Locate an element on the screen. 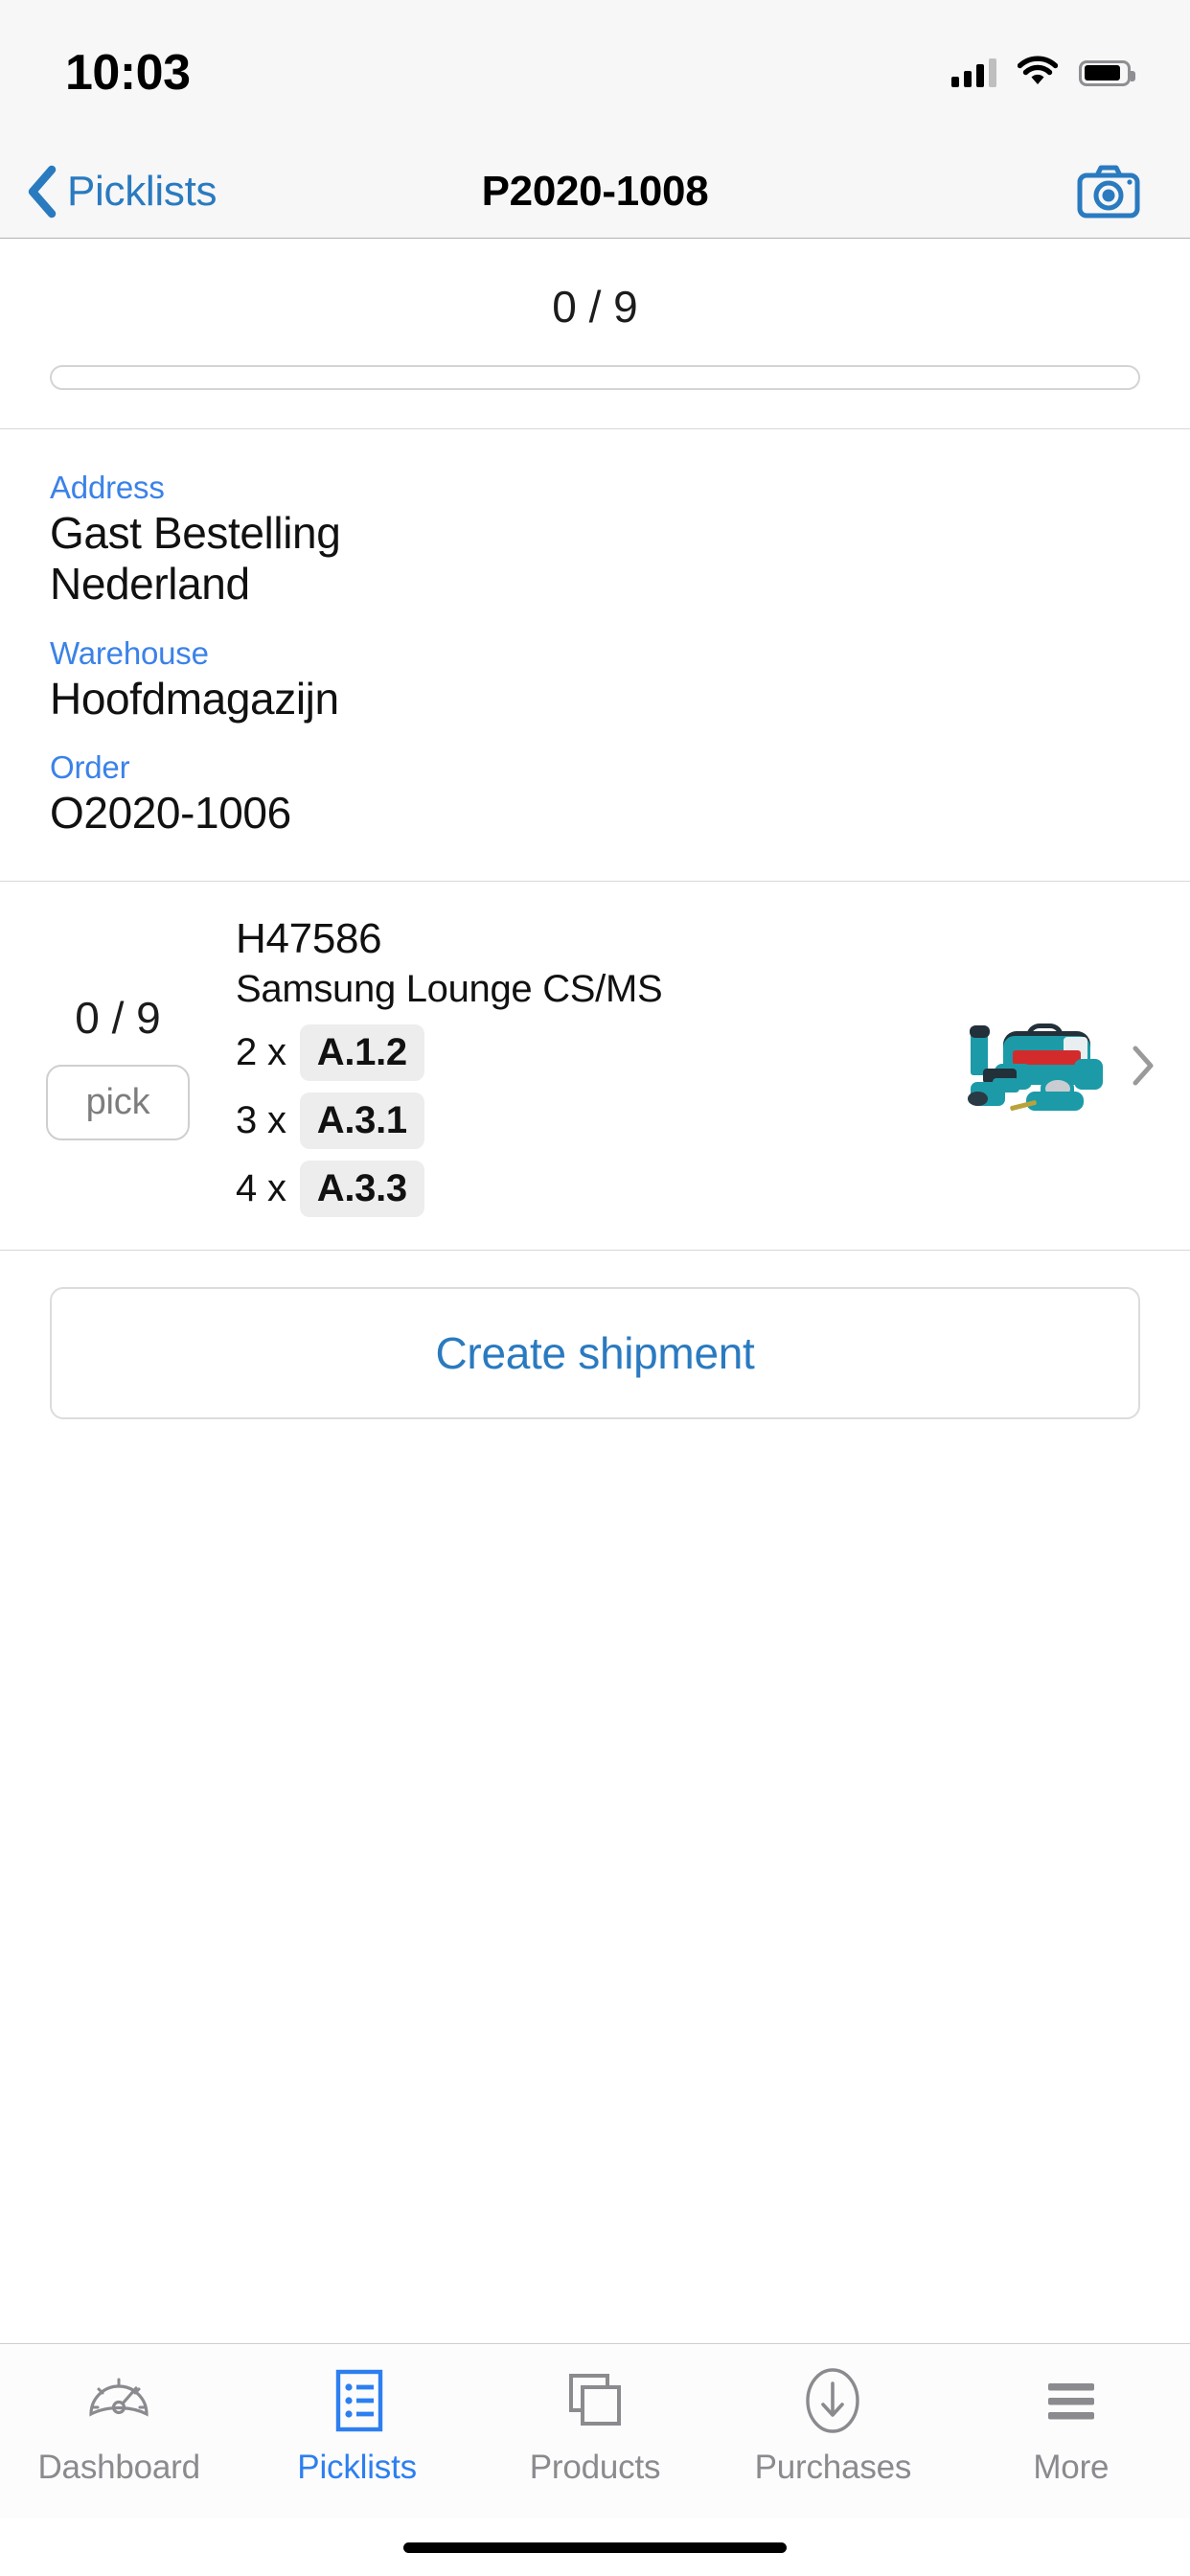 The image size is (1190, 2576). pick-location-badge: A.3.3 is located at coordinates (362, 1189).